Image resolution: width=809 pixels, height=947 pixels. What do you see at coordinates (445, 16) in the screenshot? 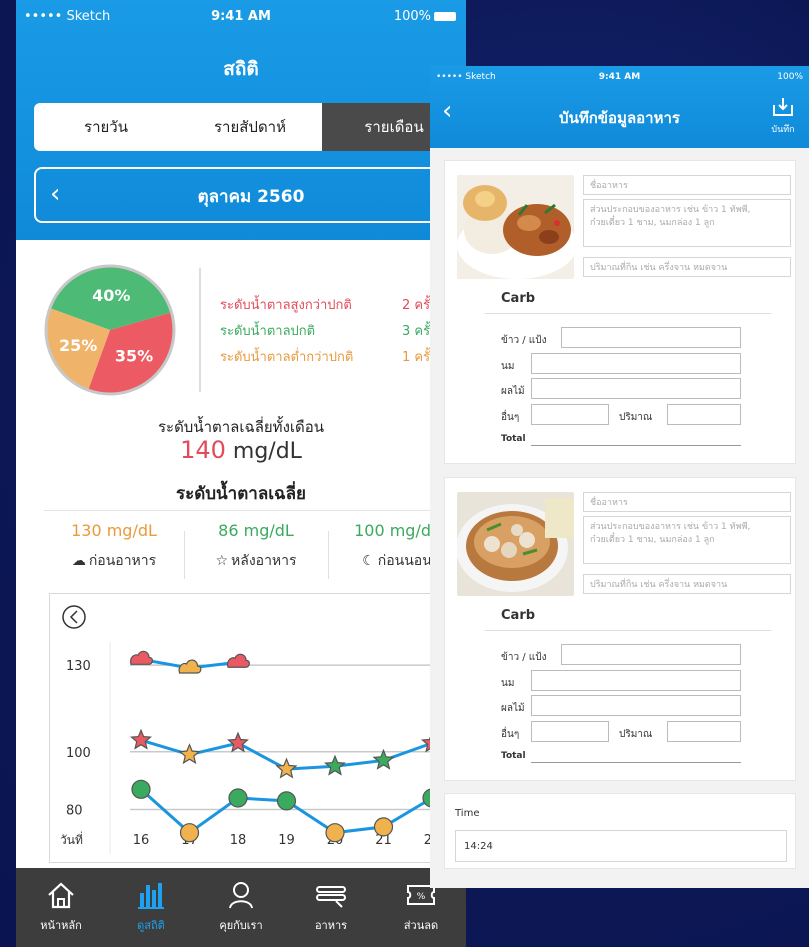
I see `battery-icon` at bounding box center [445, 16].